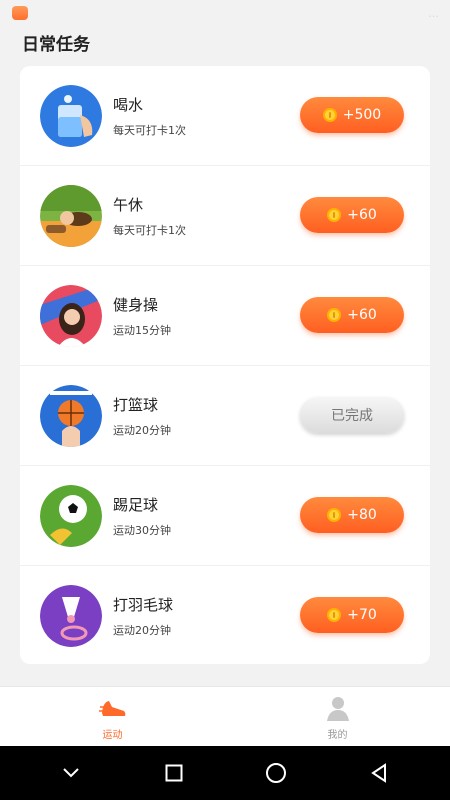 The image size is (450, 800). Describe the element at coordinates (136, 505) in the screenshot. I see `task-name: 踢足球` at that location.